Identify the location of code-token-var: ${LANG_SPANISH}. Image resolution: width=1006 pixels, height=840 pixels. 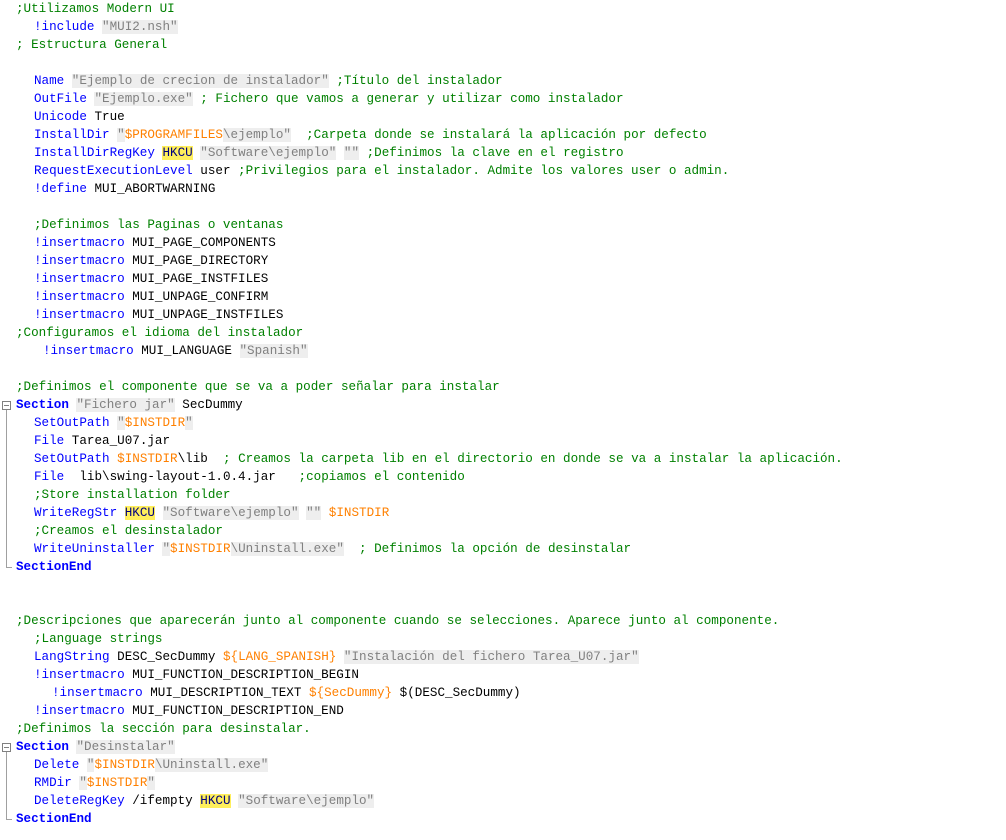
(279, 657).